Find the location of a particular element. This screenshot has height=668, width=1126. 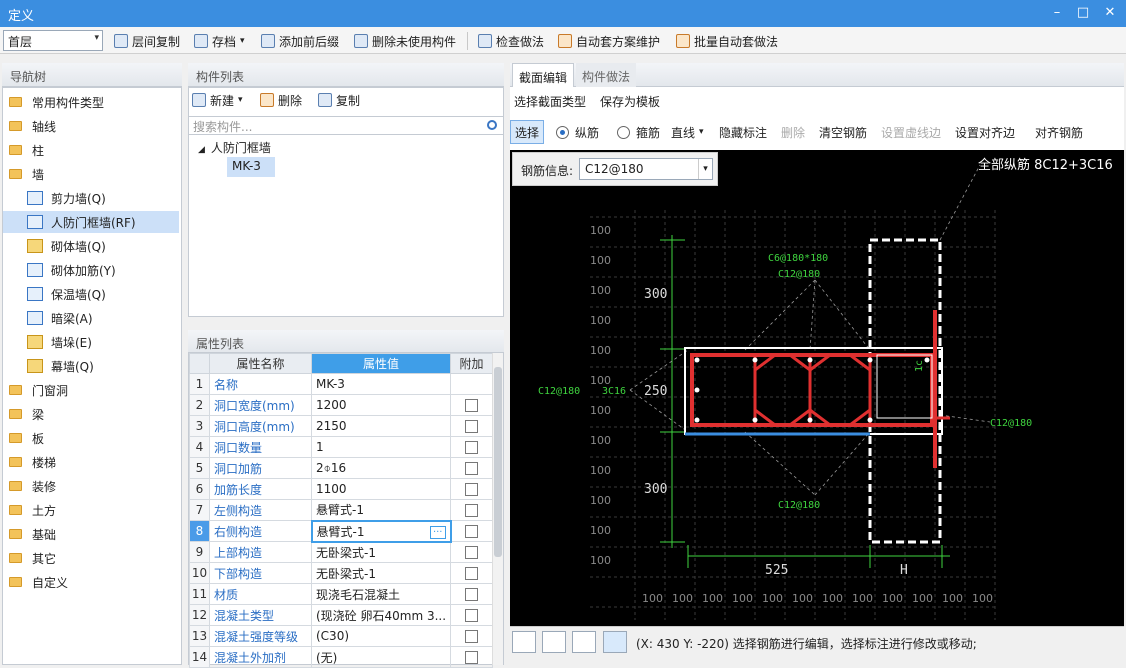

dim-h: H is located at coordinates (904, 570).